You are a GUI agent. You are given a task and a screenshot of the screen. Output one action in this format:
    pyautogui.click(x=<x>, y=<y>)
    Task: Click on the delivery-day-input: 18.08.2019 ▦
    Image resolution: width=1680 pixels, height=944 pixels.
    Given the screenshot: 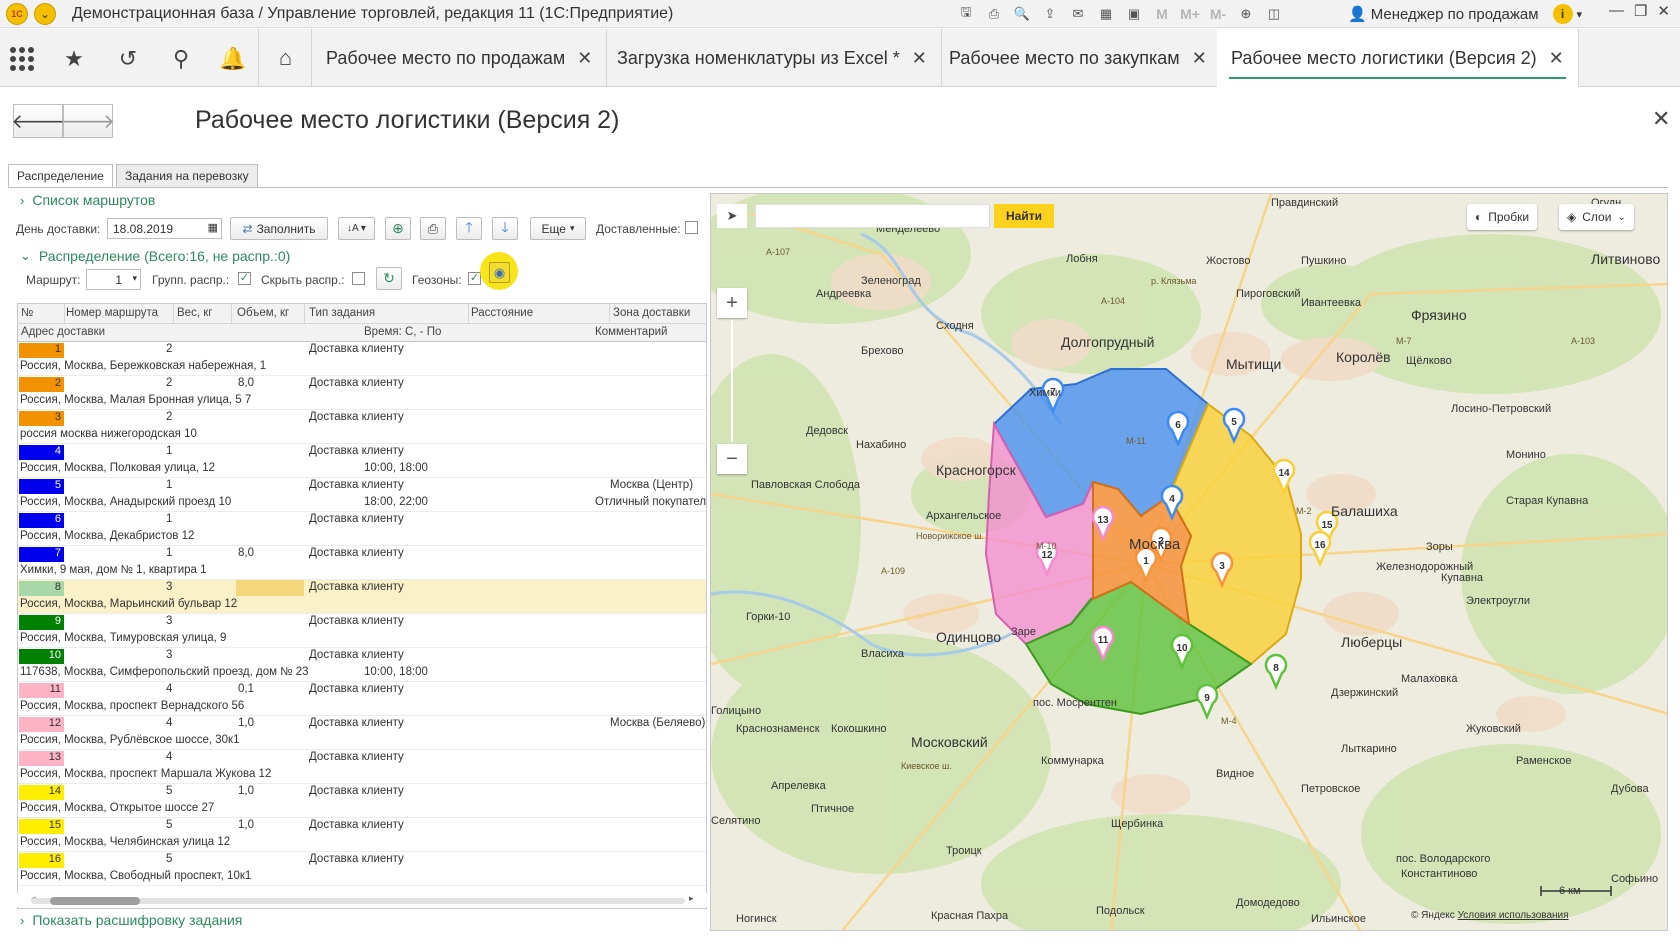 What is the action you would take?
    pyautogui.click(x=164, y=228)
    